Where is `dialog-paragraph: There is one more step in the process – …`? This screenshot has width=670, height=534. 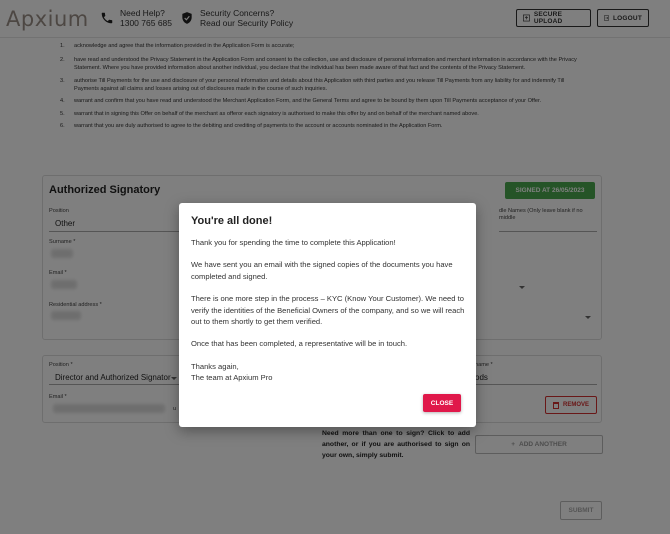 dialog-paragraph: There is one more step in the process – … is located at coordinates (328, 310).